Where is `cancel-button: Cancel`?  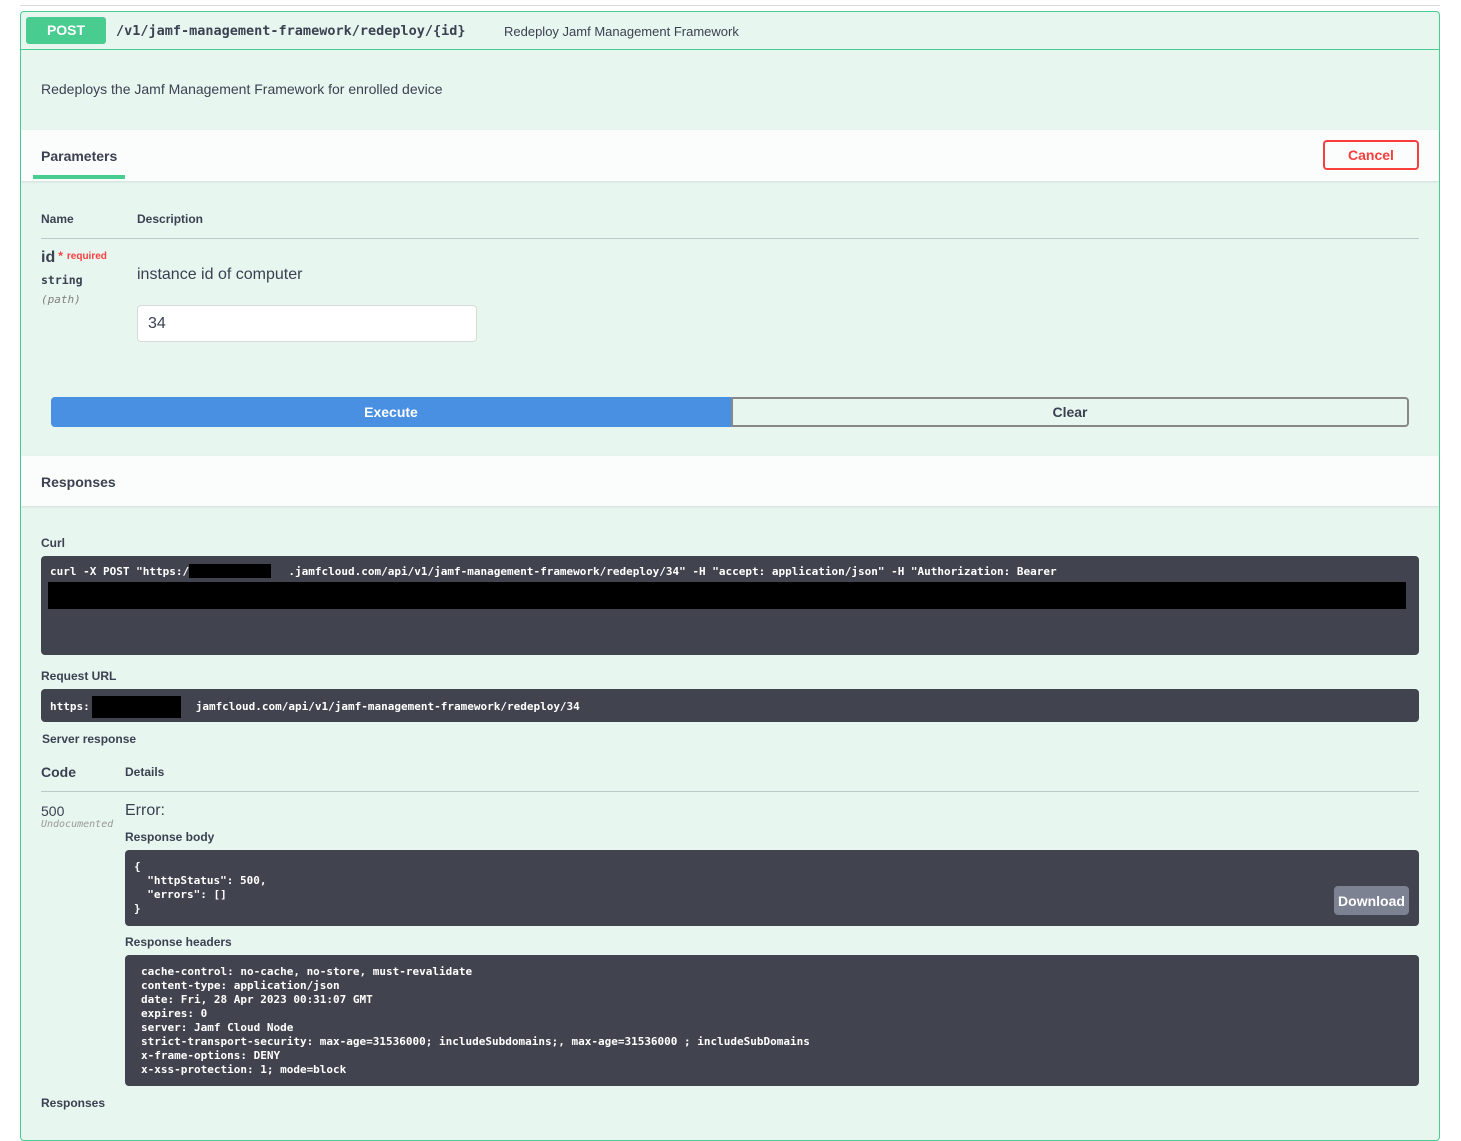 cancel-button: Cancel is located at coordinates (1371, 155).